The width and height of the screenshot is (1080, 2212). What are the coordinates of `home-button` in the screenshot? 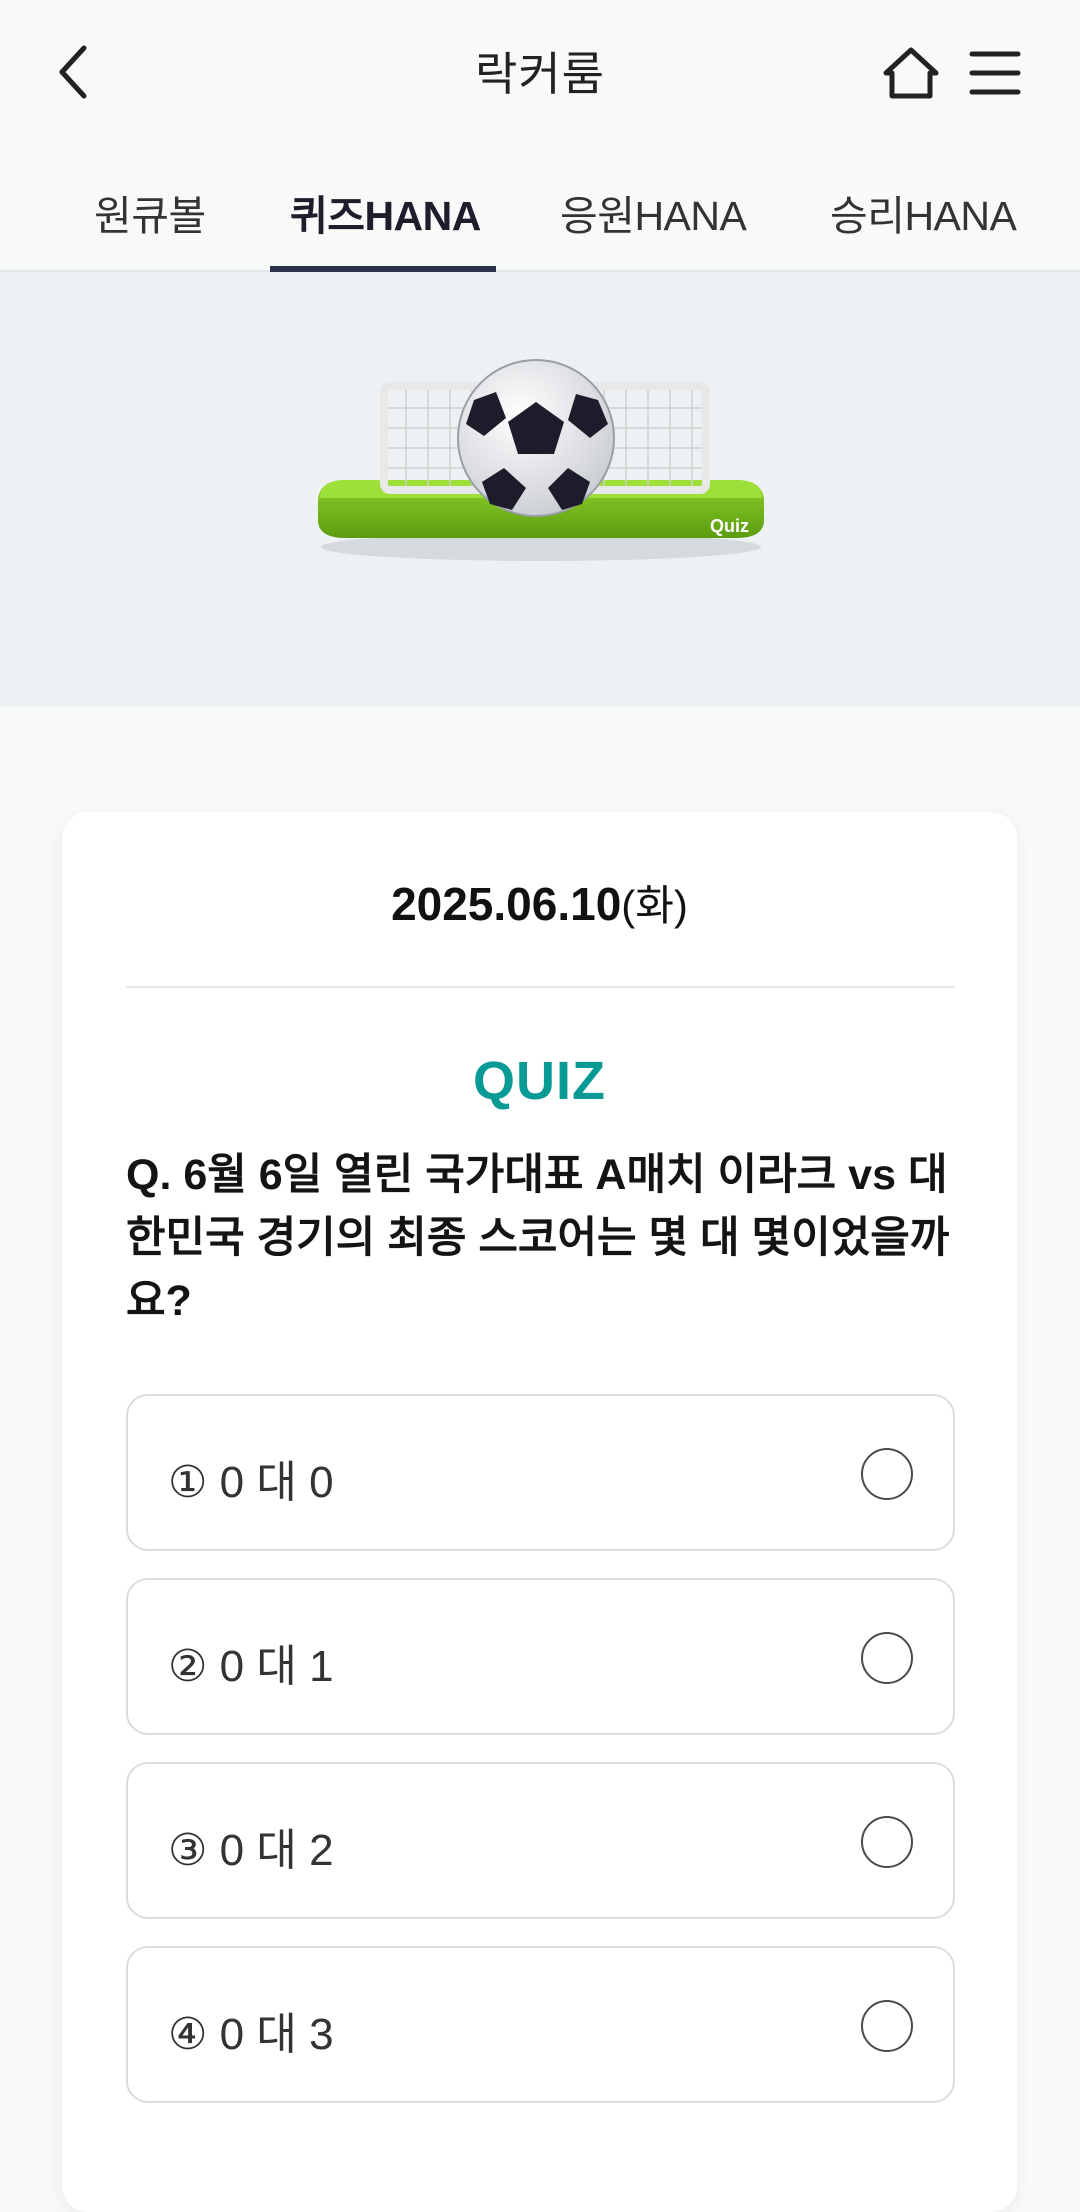 It's located at (911, 73).